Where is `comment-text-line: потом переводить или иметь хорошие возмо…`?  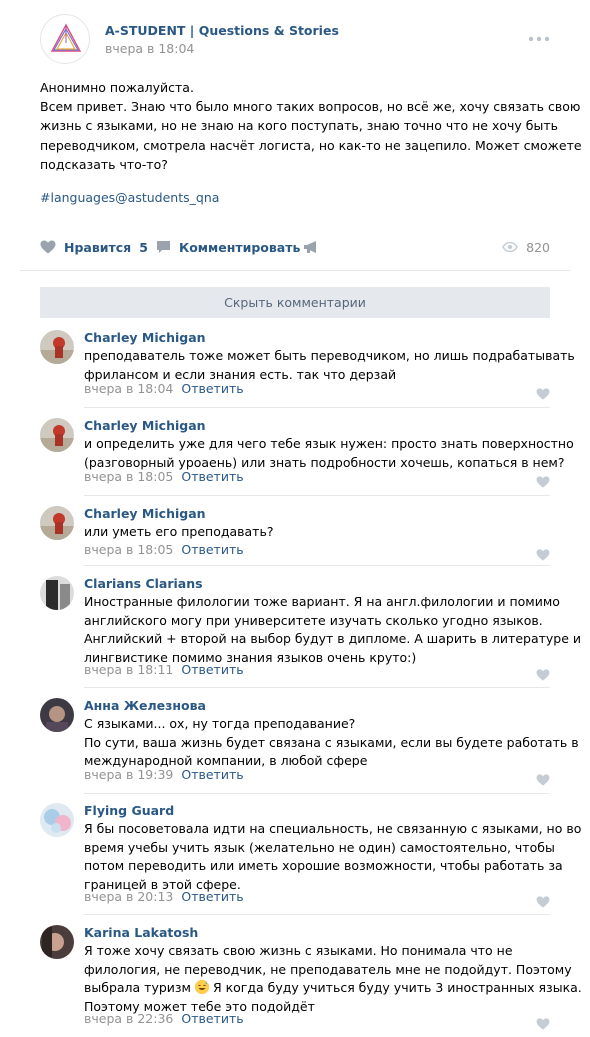 comment-text-line: потом переводить или иметь хорошие возмо… is located at coordinates (323, 865).